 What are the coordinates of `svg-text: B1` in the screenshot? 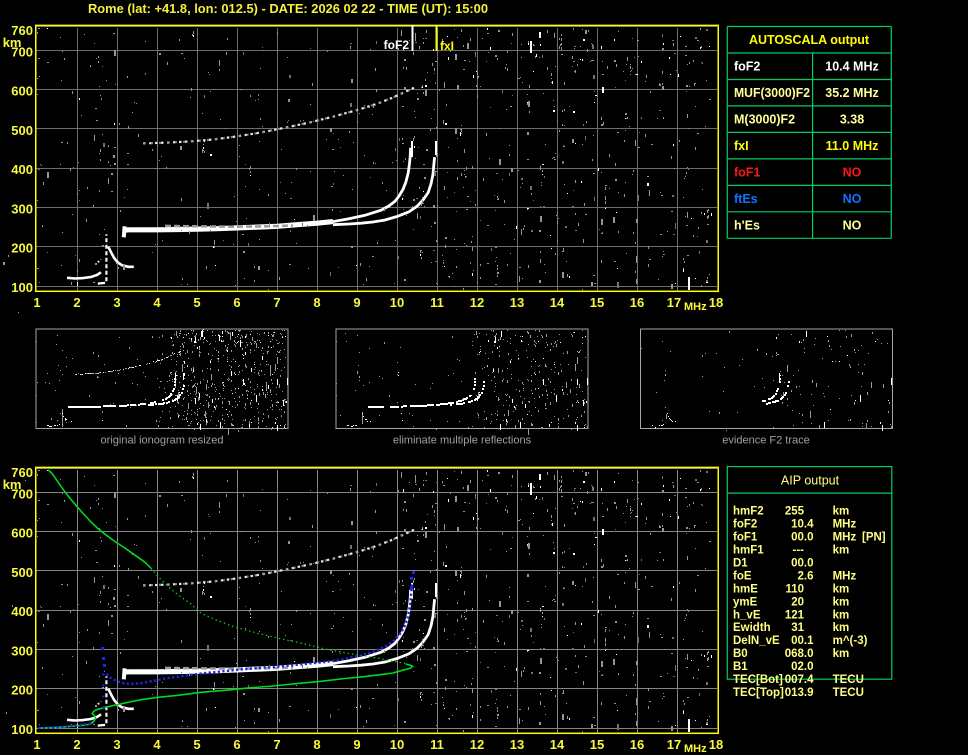 It's located at (740, 667).